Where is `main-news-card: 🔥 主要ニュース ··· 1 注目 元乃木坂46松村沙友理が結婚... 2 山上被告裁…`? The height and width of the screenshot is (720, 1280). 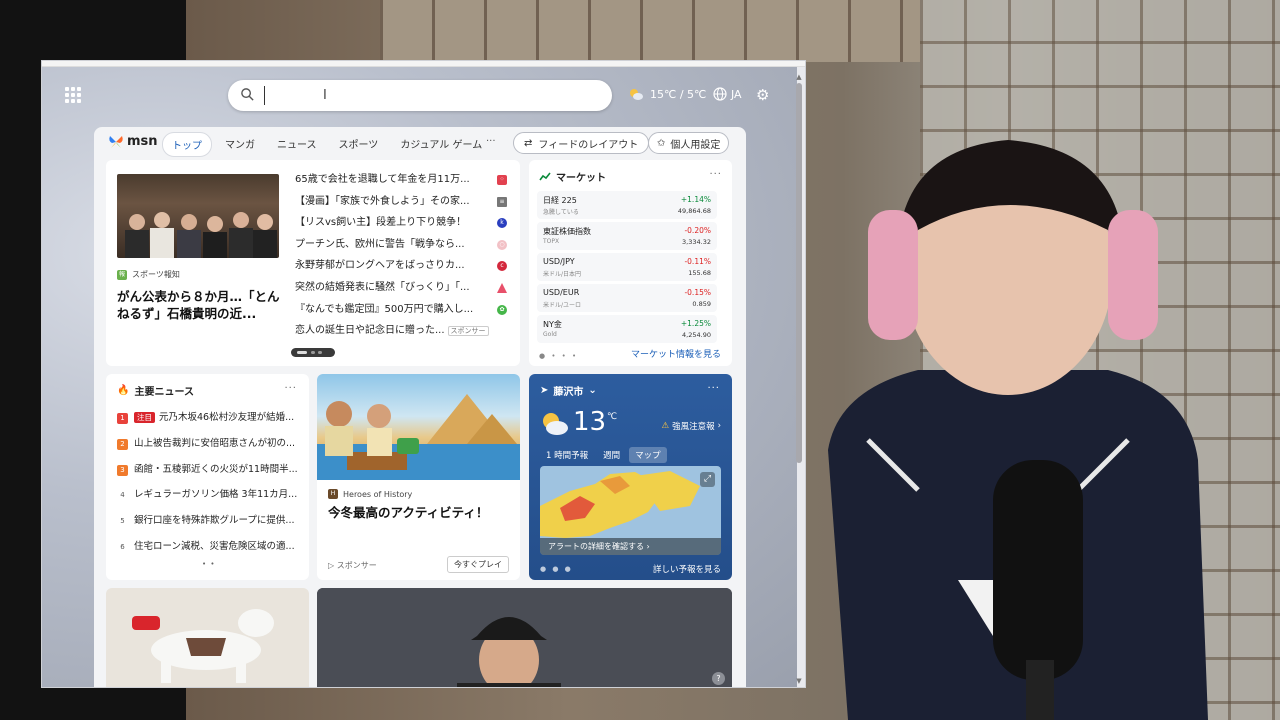 main-news-card: 🔥 主要ニュース ··· 1 注目 元乃木坂46松村沙友理が結婚... 2 山上被告裁… is located at coordinates (207, 477).